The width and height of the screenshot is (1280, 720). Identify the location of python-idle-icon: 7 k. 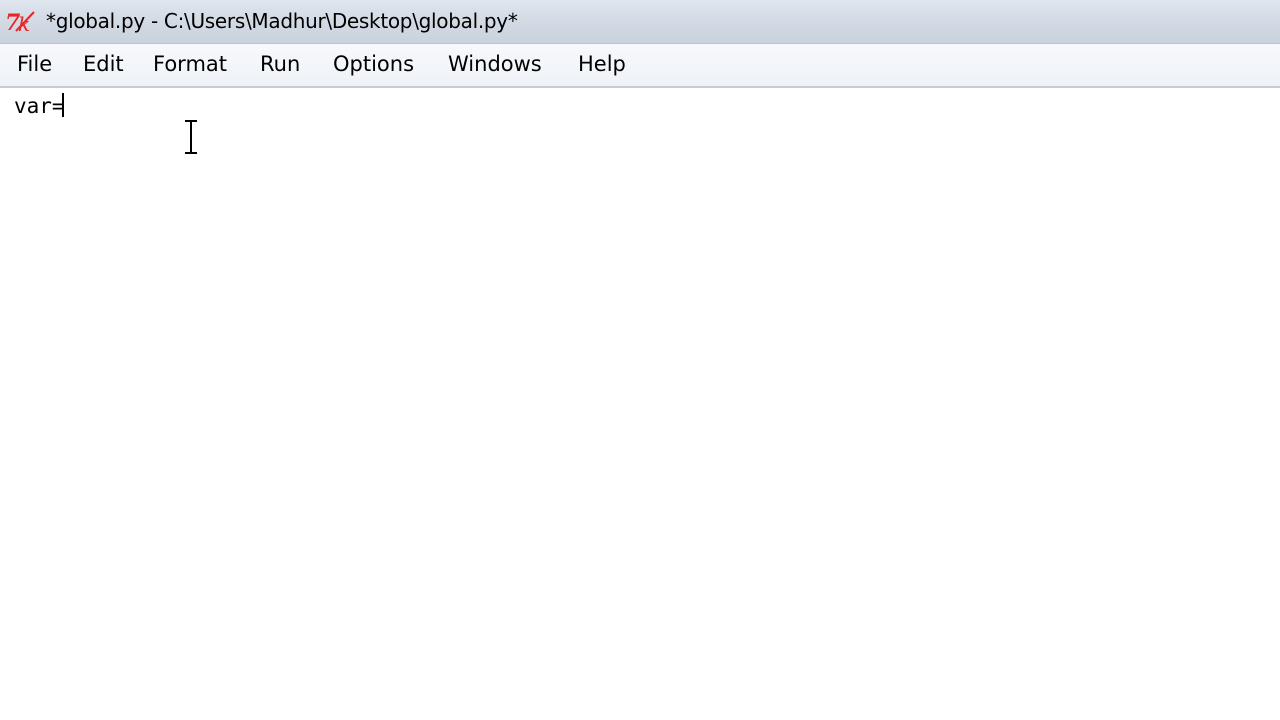
(20, 22).